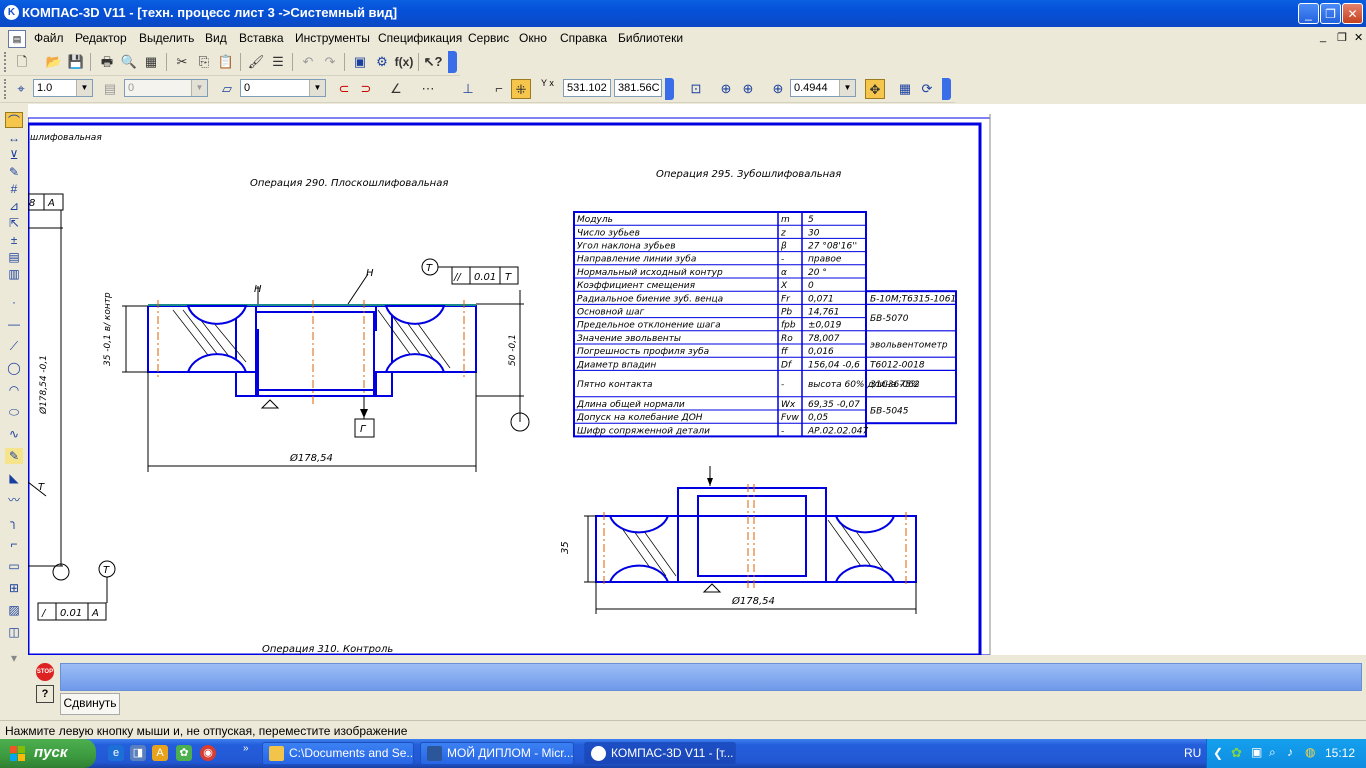  I want to click on volume-icon: ♪, so click(1290, 752).